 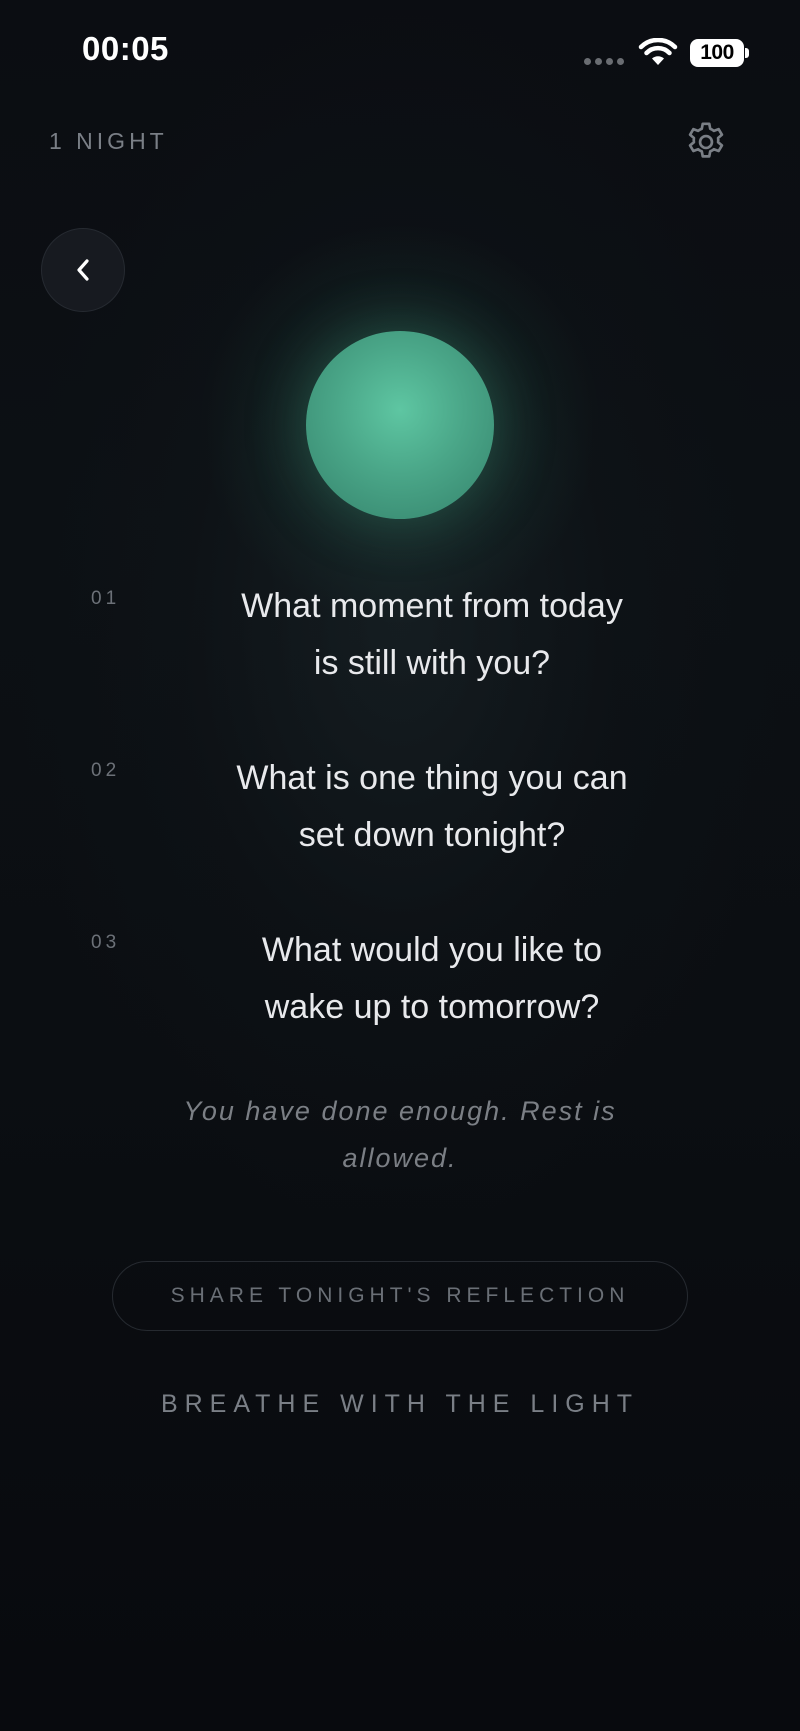 What do you see at coordinates (106, 770) in the screenshot?
I see `prompt-number: 02` at bounding box center [106, 770].